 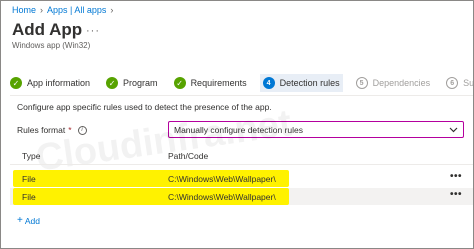 What do you see at coordinates (93, 31) in the screenshot?
I see `more-options-button: ···` at bounding box center [93, 31].